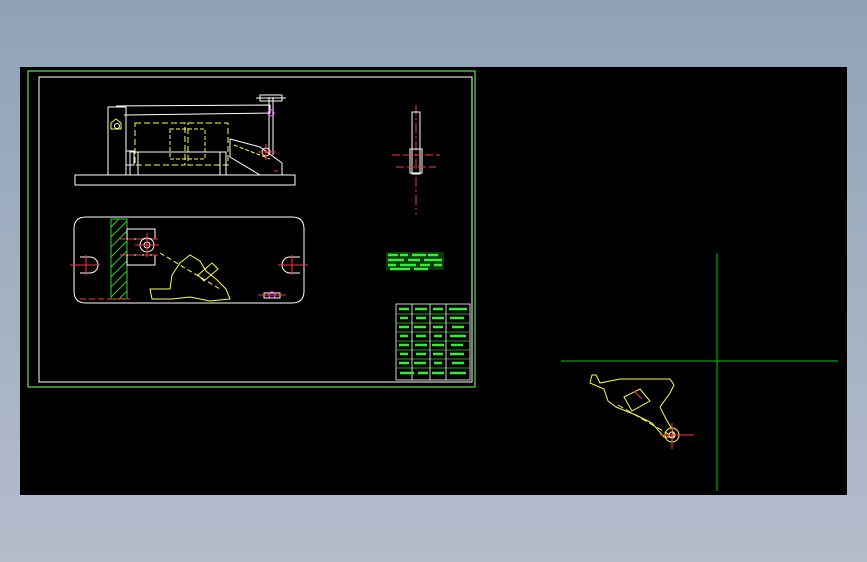 This screenshot has width=867, height=562. What do you see at coordinates (699, 372) in the screenshot?
I see `crosshair-cursor` at bounding box center [699, 372].